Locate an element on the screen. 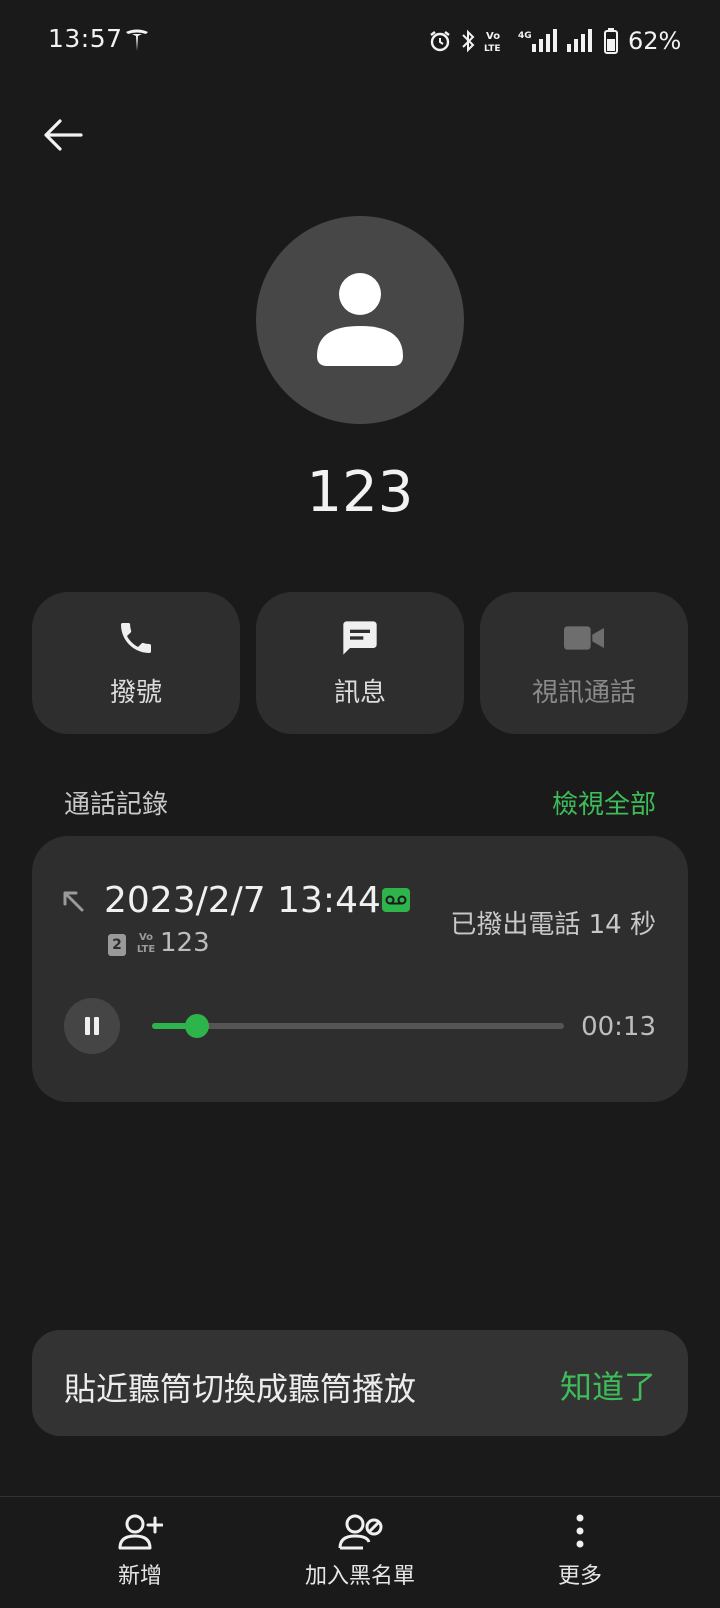  pause-icon is located at coordinates (92, 1026).